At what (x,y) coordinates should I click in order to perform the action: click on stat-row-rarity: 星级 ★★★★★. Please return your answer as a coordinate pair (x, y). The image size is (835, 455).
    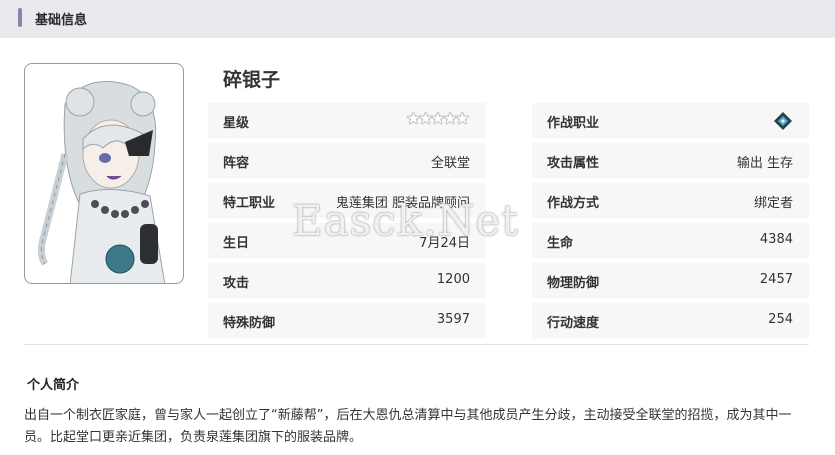
    Looking at the image, I should click on (347, 120).